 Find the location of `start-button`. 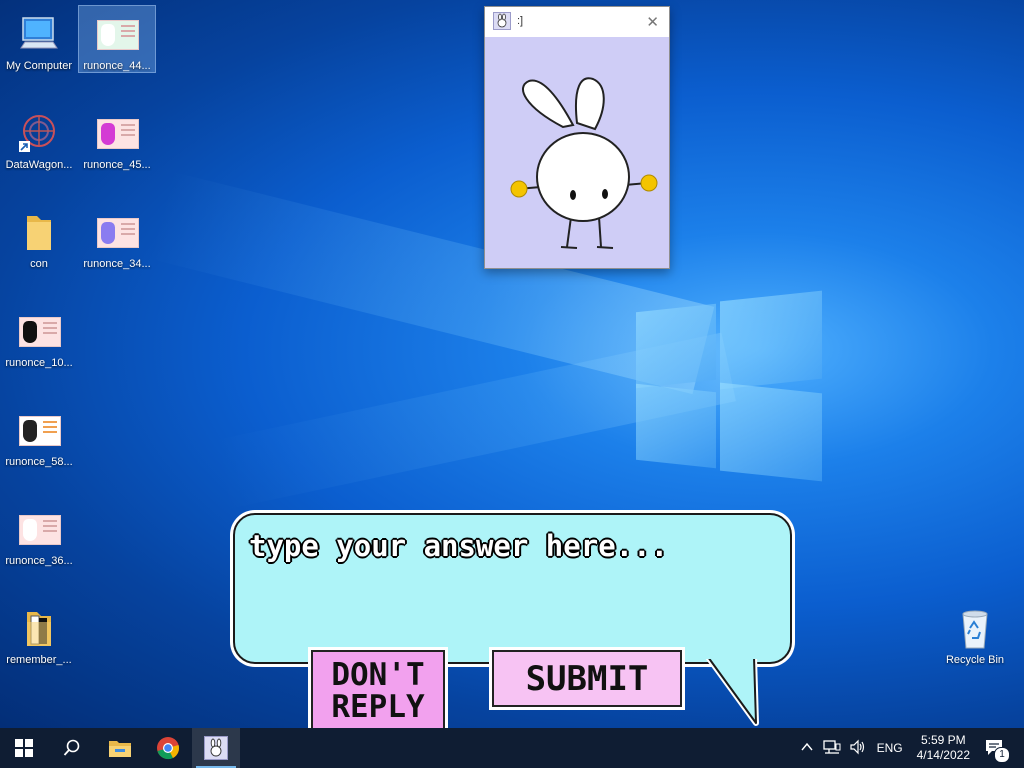

start-button is located at coordinates (24, 748).